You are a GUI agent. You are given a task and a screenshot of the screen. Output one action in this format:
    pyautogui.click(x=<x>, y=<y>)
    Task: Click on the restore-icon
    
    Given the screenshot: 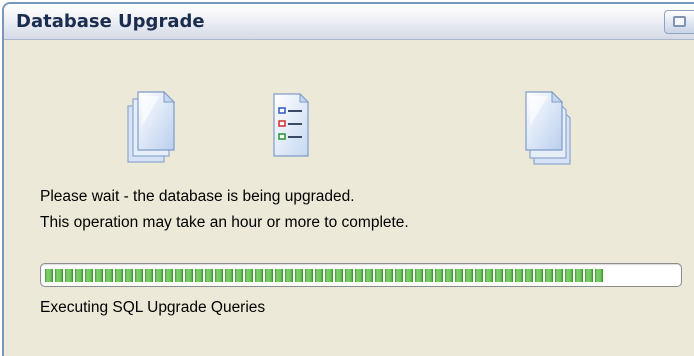 What is the action you would take?
    pyautogui.click(x=679, y=21)
    